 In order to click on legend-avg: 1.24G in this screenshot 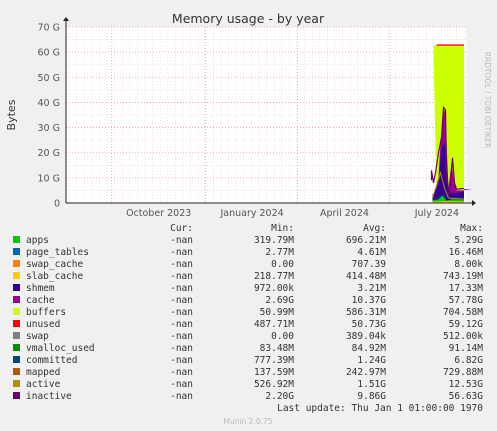, I will do `click(371, 360)`.